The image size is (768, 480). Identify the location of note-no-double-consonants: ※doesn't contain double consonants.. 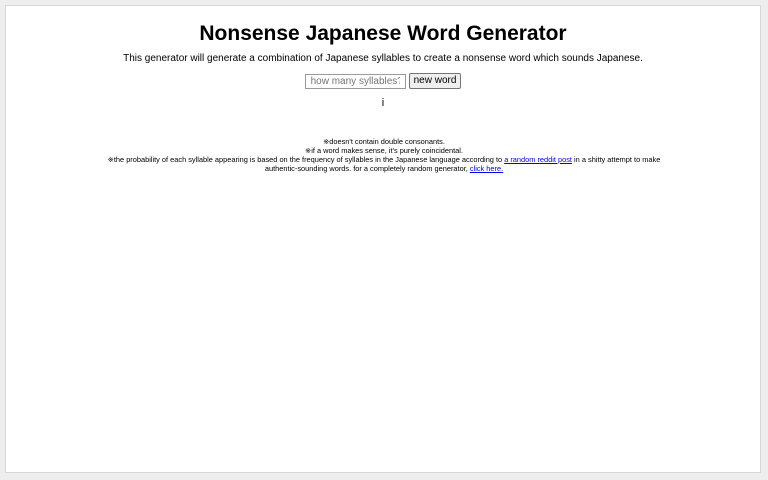
(384, 141).